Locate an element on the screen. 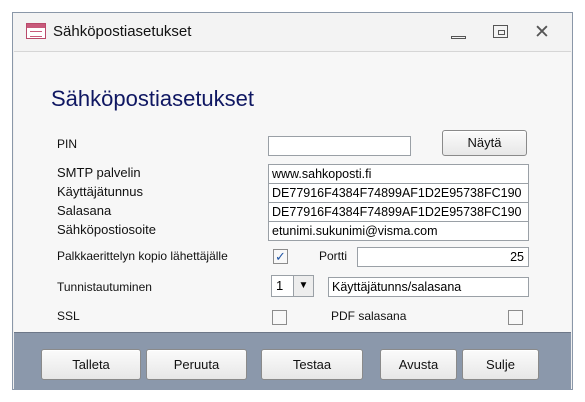  title-bar: Sähköpostiasetukset ✕ is located at coordinates (292, 32).